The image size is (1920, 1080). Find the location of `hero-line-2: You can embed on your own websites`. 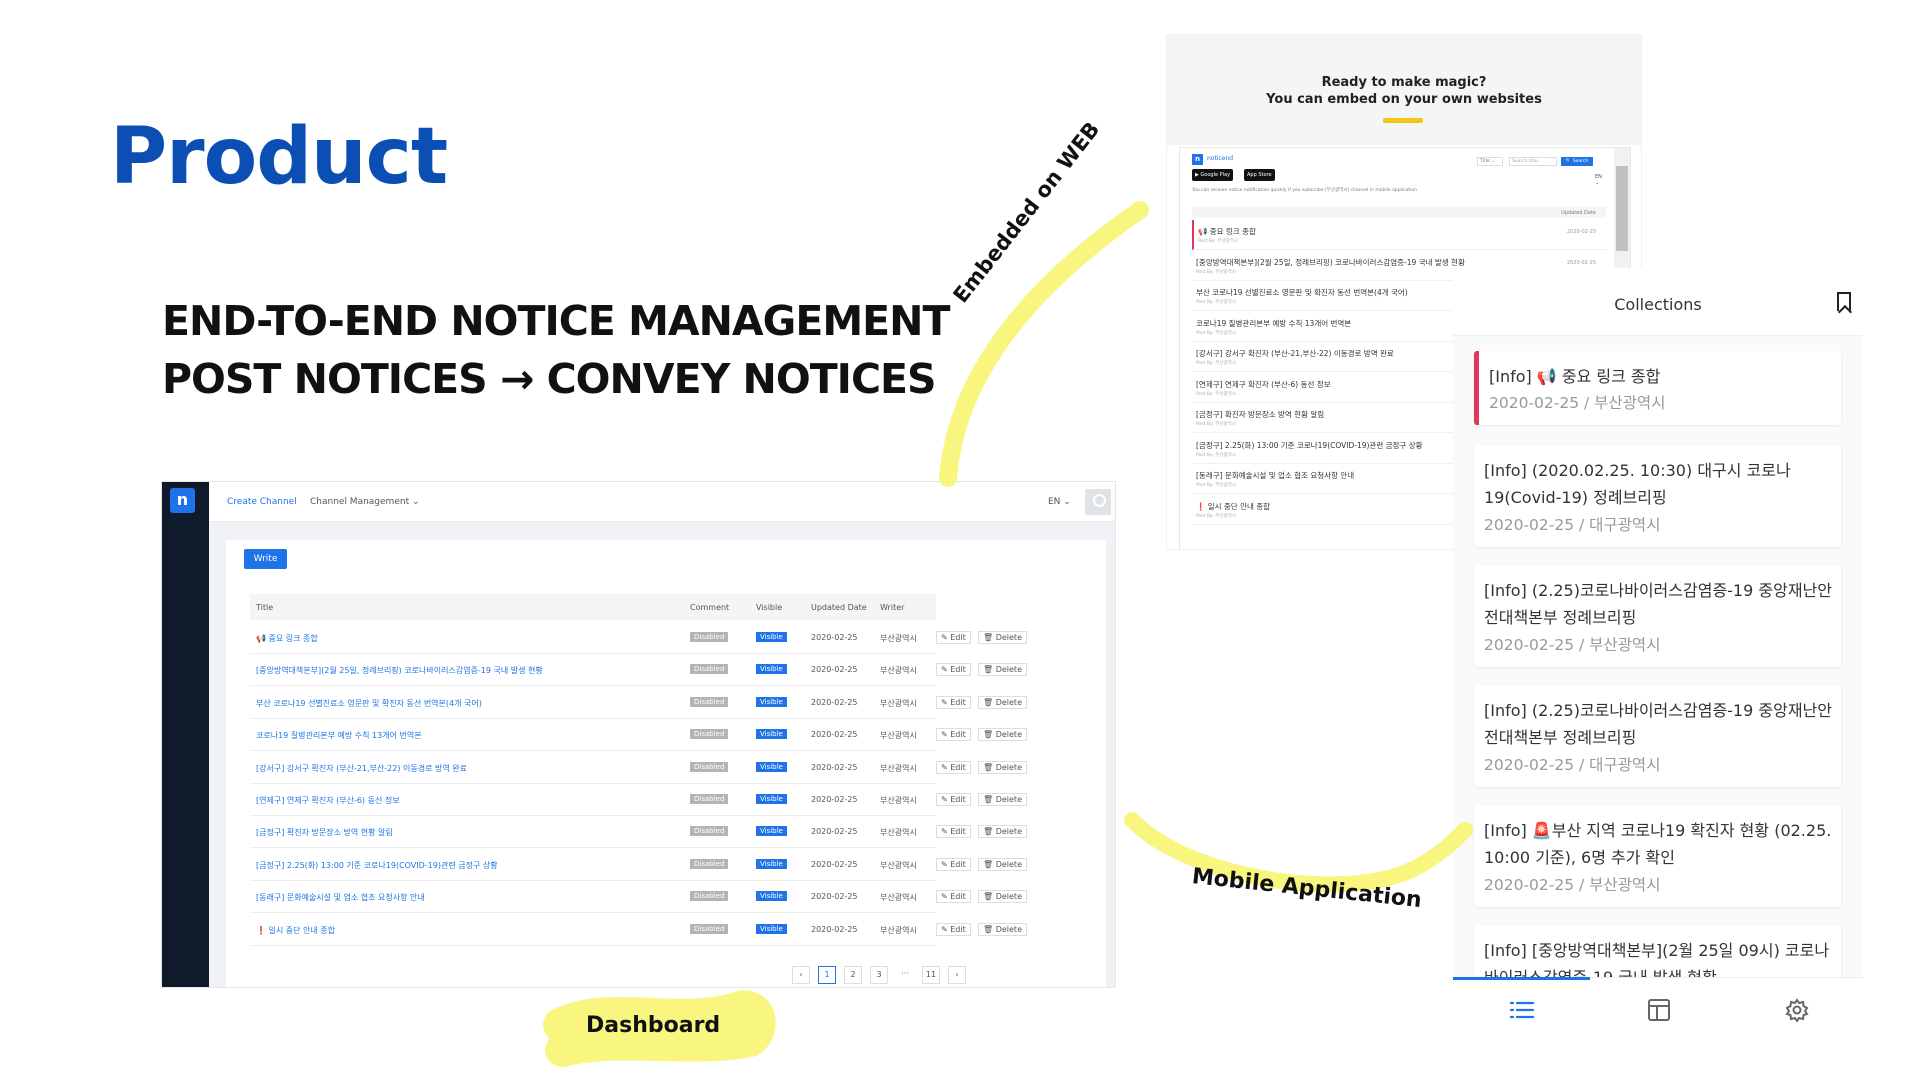

hero-line-2: You can embed on your own websites is located at coordinates (1404, 99).